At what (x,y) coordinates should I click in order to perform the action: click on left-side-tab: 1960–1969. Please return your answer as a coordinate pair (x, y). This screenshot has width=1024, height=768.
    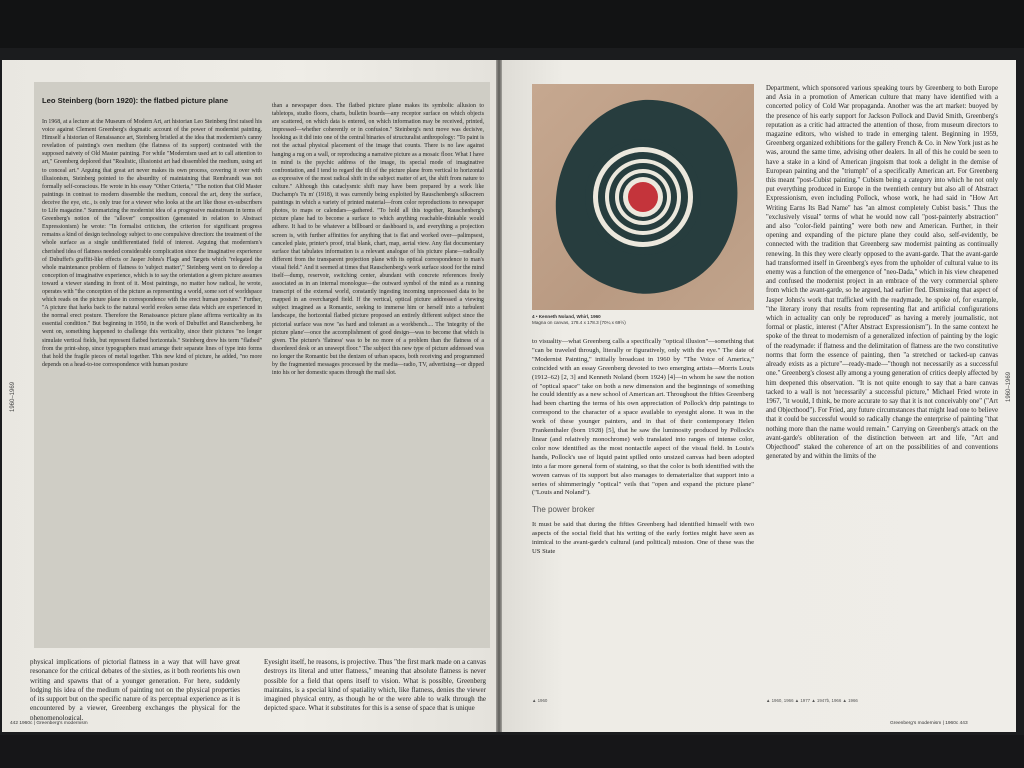
    Looking at the image, I should click on (13, 396).